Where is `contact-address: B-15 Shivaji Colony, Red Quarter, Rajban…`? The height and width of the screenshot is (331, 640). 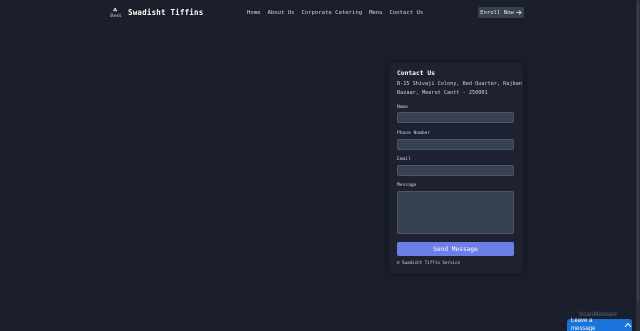 contact-address: B-15 Shivaji Colony, Red Quarter, Rajban… is located at coordinates (459, 88).